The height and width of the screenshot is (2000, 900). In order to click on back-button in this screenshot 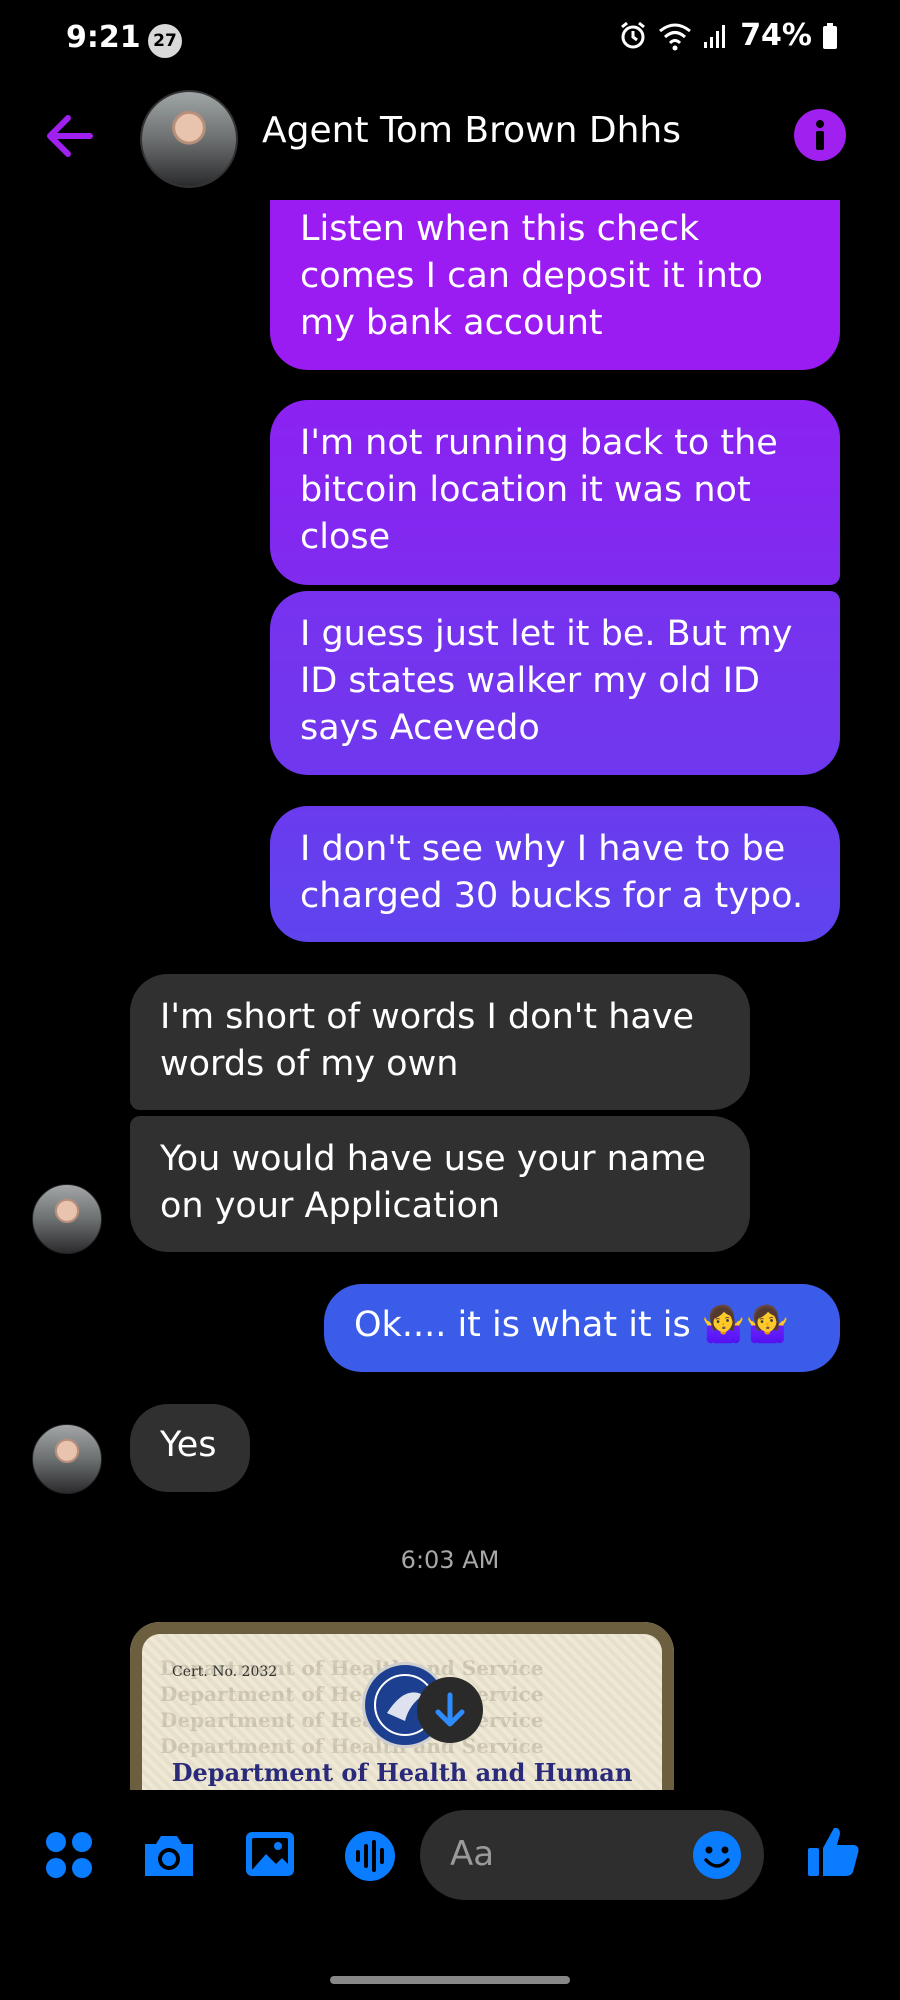, I will do `click(70, 136)`.